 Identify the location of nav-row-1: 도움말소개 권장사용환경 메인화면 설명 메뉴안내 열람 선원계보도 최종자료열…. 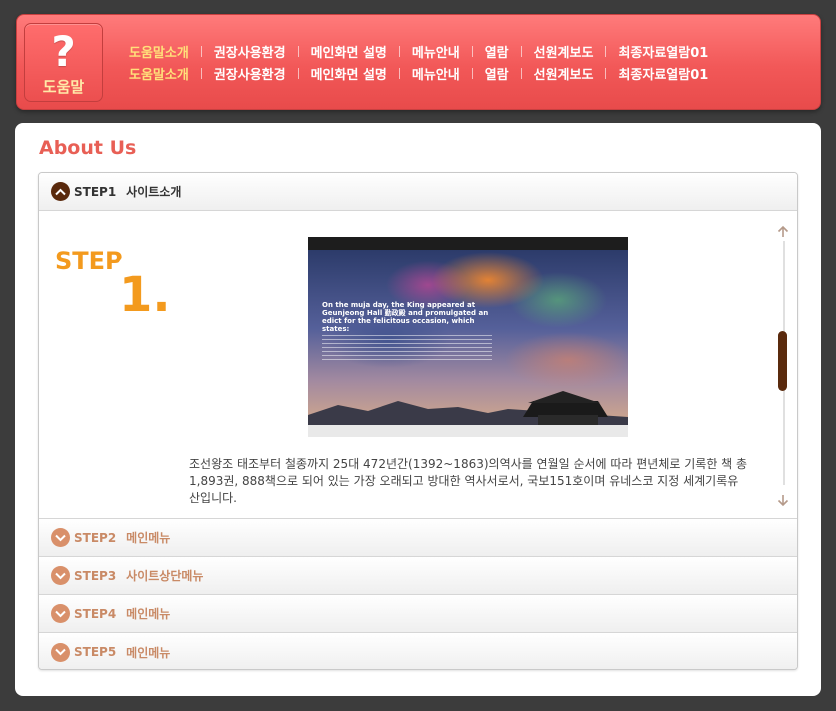
(418, 51).